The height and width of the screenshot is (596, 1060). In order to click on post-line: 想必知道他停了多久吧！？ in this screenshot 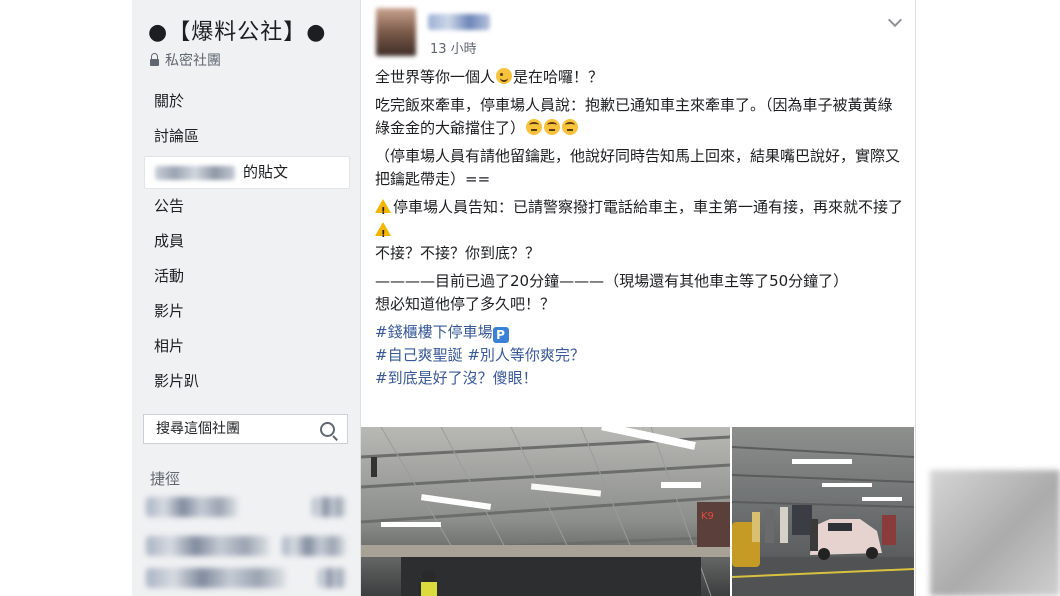, I will do `click(465, 304)`.